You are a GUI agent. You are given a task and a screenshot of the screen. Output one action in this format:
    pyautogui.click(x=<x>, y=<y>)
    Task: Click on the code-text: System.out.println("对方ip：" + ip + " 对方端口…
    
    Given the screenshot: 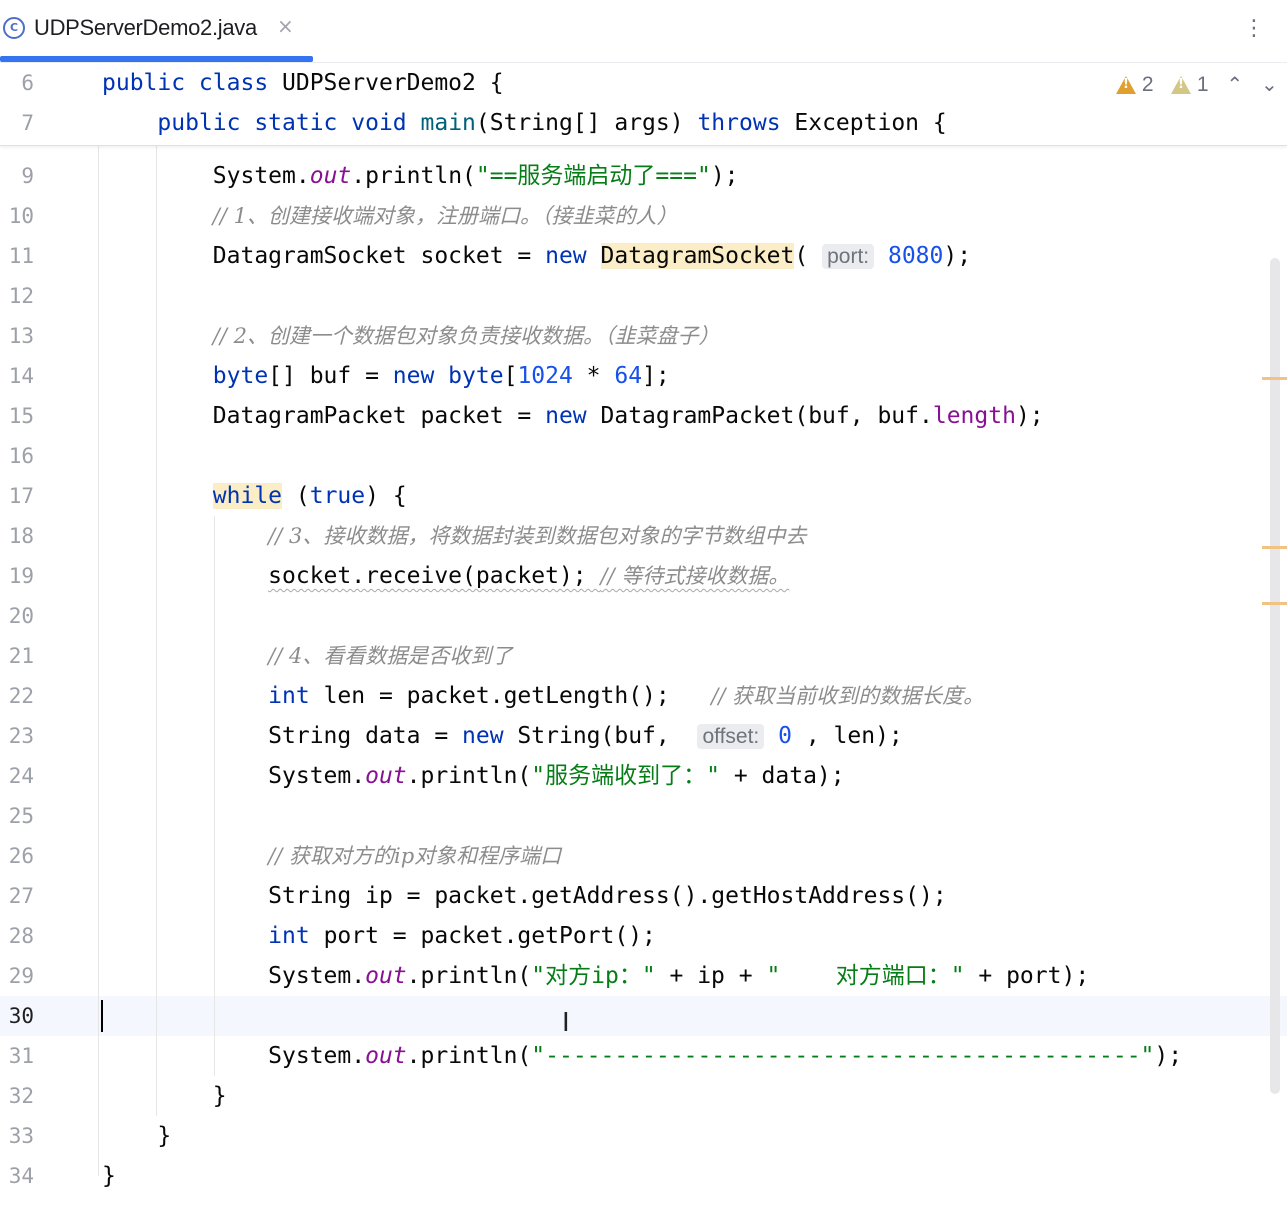 What is the action you would take?
    pyautogui.click(x=596, y=976)
    